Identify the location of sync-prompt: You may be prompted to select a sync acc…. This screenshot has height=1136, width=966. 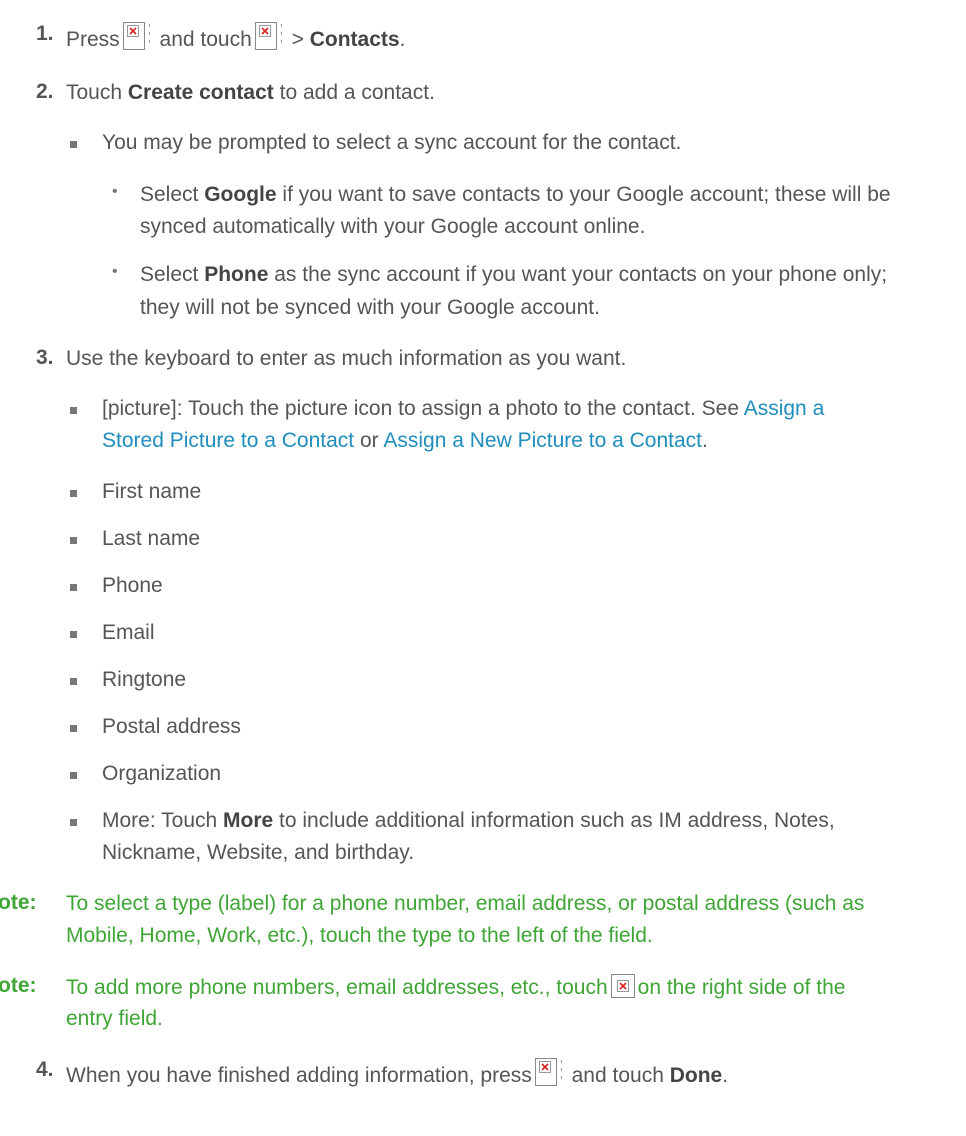
(392, 142).